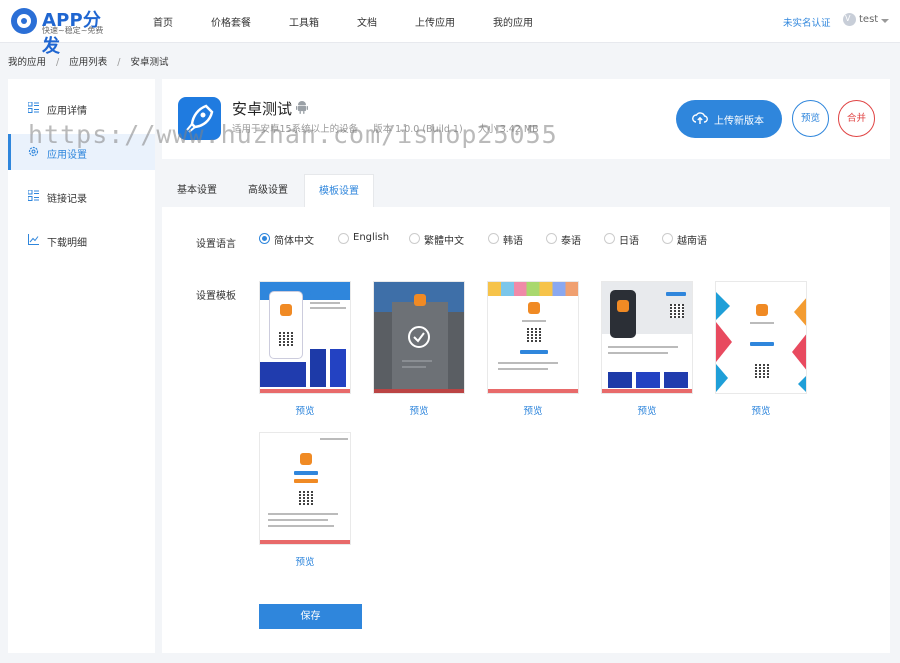 Image resolution: width=900 pixels, height=663 pixels. I want to click on nav-my-apps: 我的应用, so click(513, 21).